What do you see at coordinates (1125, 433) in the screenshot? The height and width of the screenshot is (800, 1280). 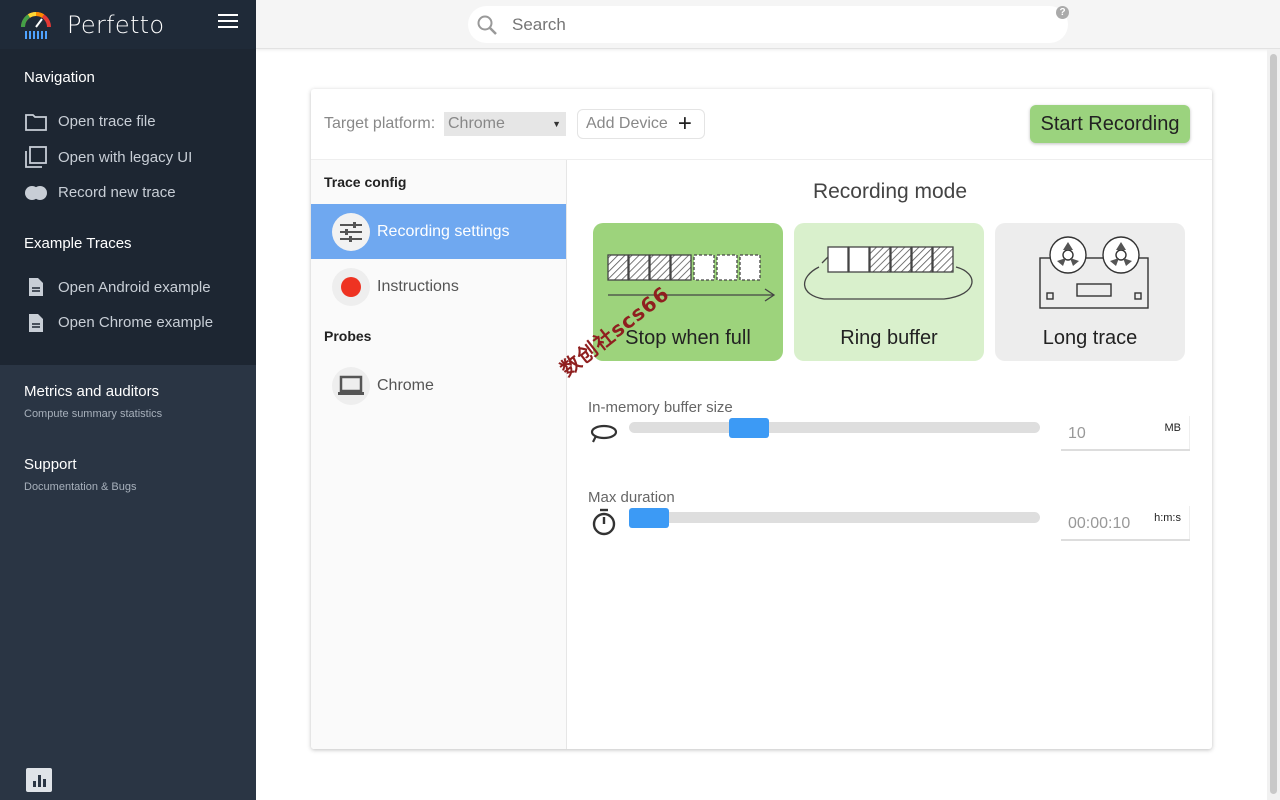 I see `buffer-size-field: 10 MB` at bounding box center [1125, 433].